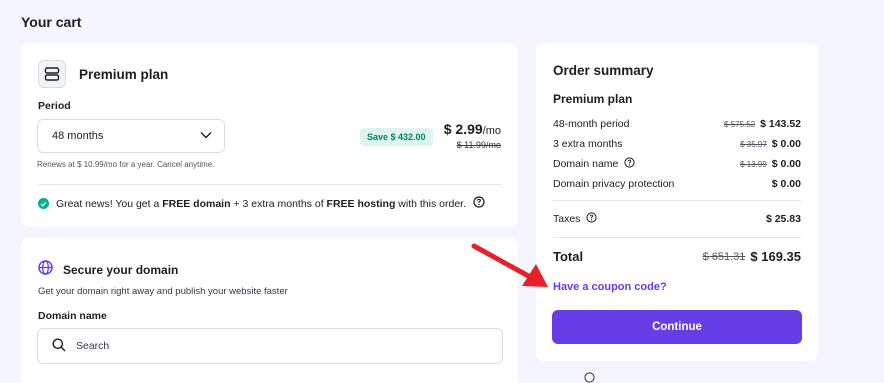 The height and width of the screenshot is (383, 884). I want to click on summary-plan: Premium plan, so click(593, 99).